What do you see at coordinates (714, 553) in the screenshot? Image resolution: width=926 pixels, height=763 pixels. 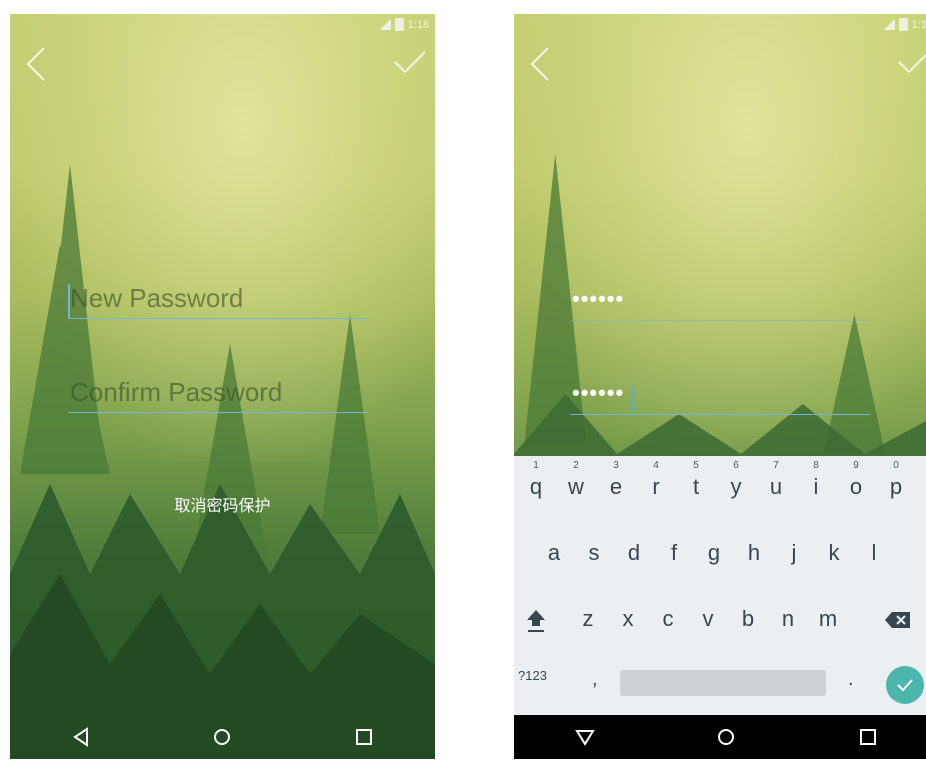 I see `key-g: g` at bounding box center [714, 553].